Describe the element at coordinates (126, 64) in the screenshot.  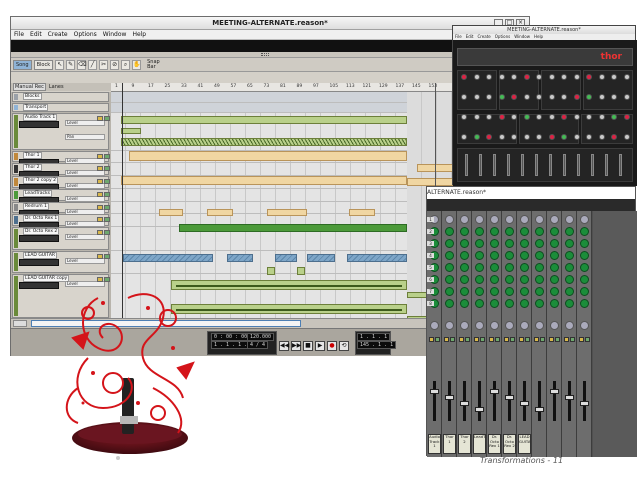
I see `magnify-tool-icon: ⌕` at that location.